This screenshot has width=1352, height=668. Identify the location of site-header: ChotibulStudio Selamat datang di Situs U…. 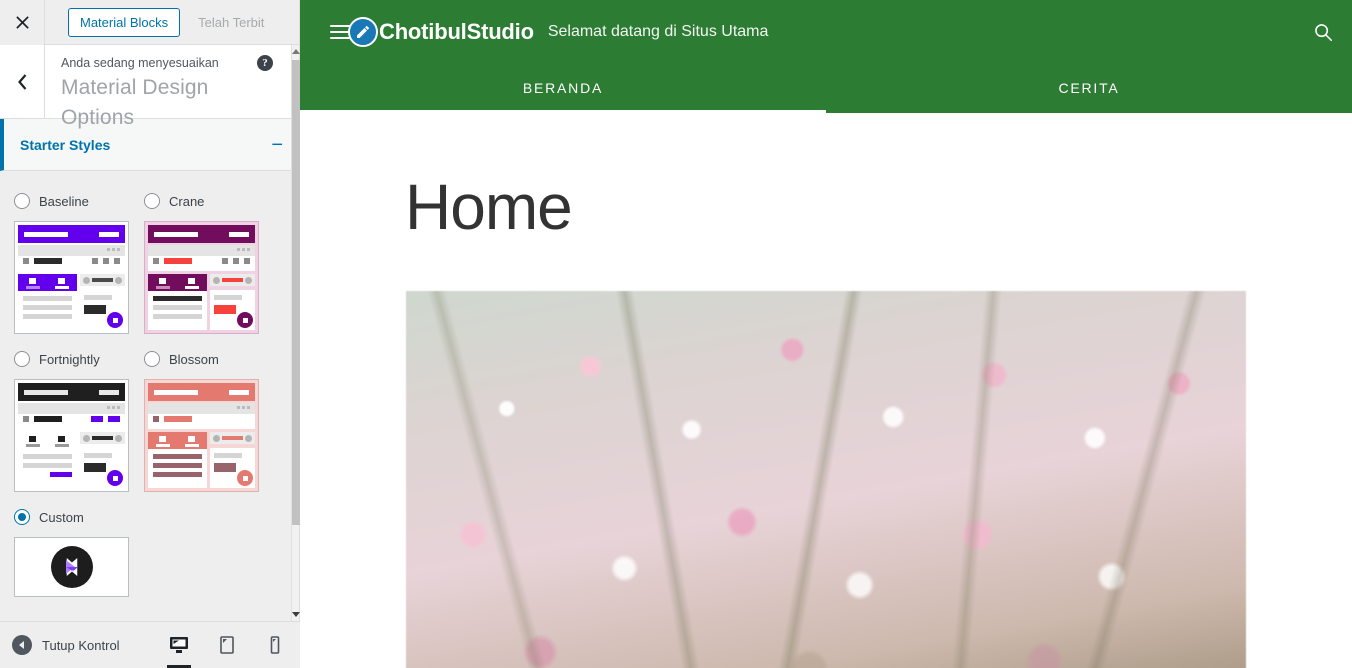
(826, 56).